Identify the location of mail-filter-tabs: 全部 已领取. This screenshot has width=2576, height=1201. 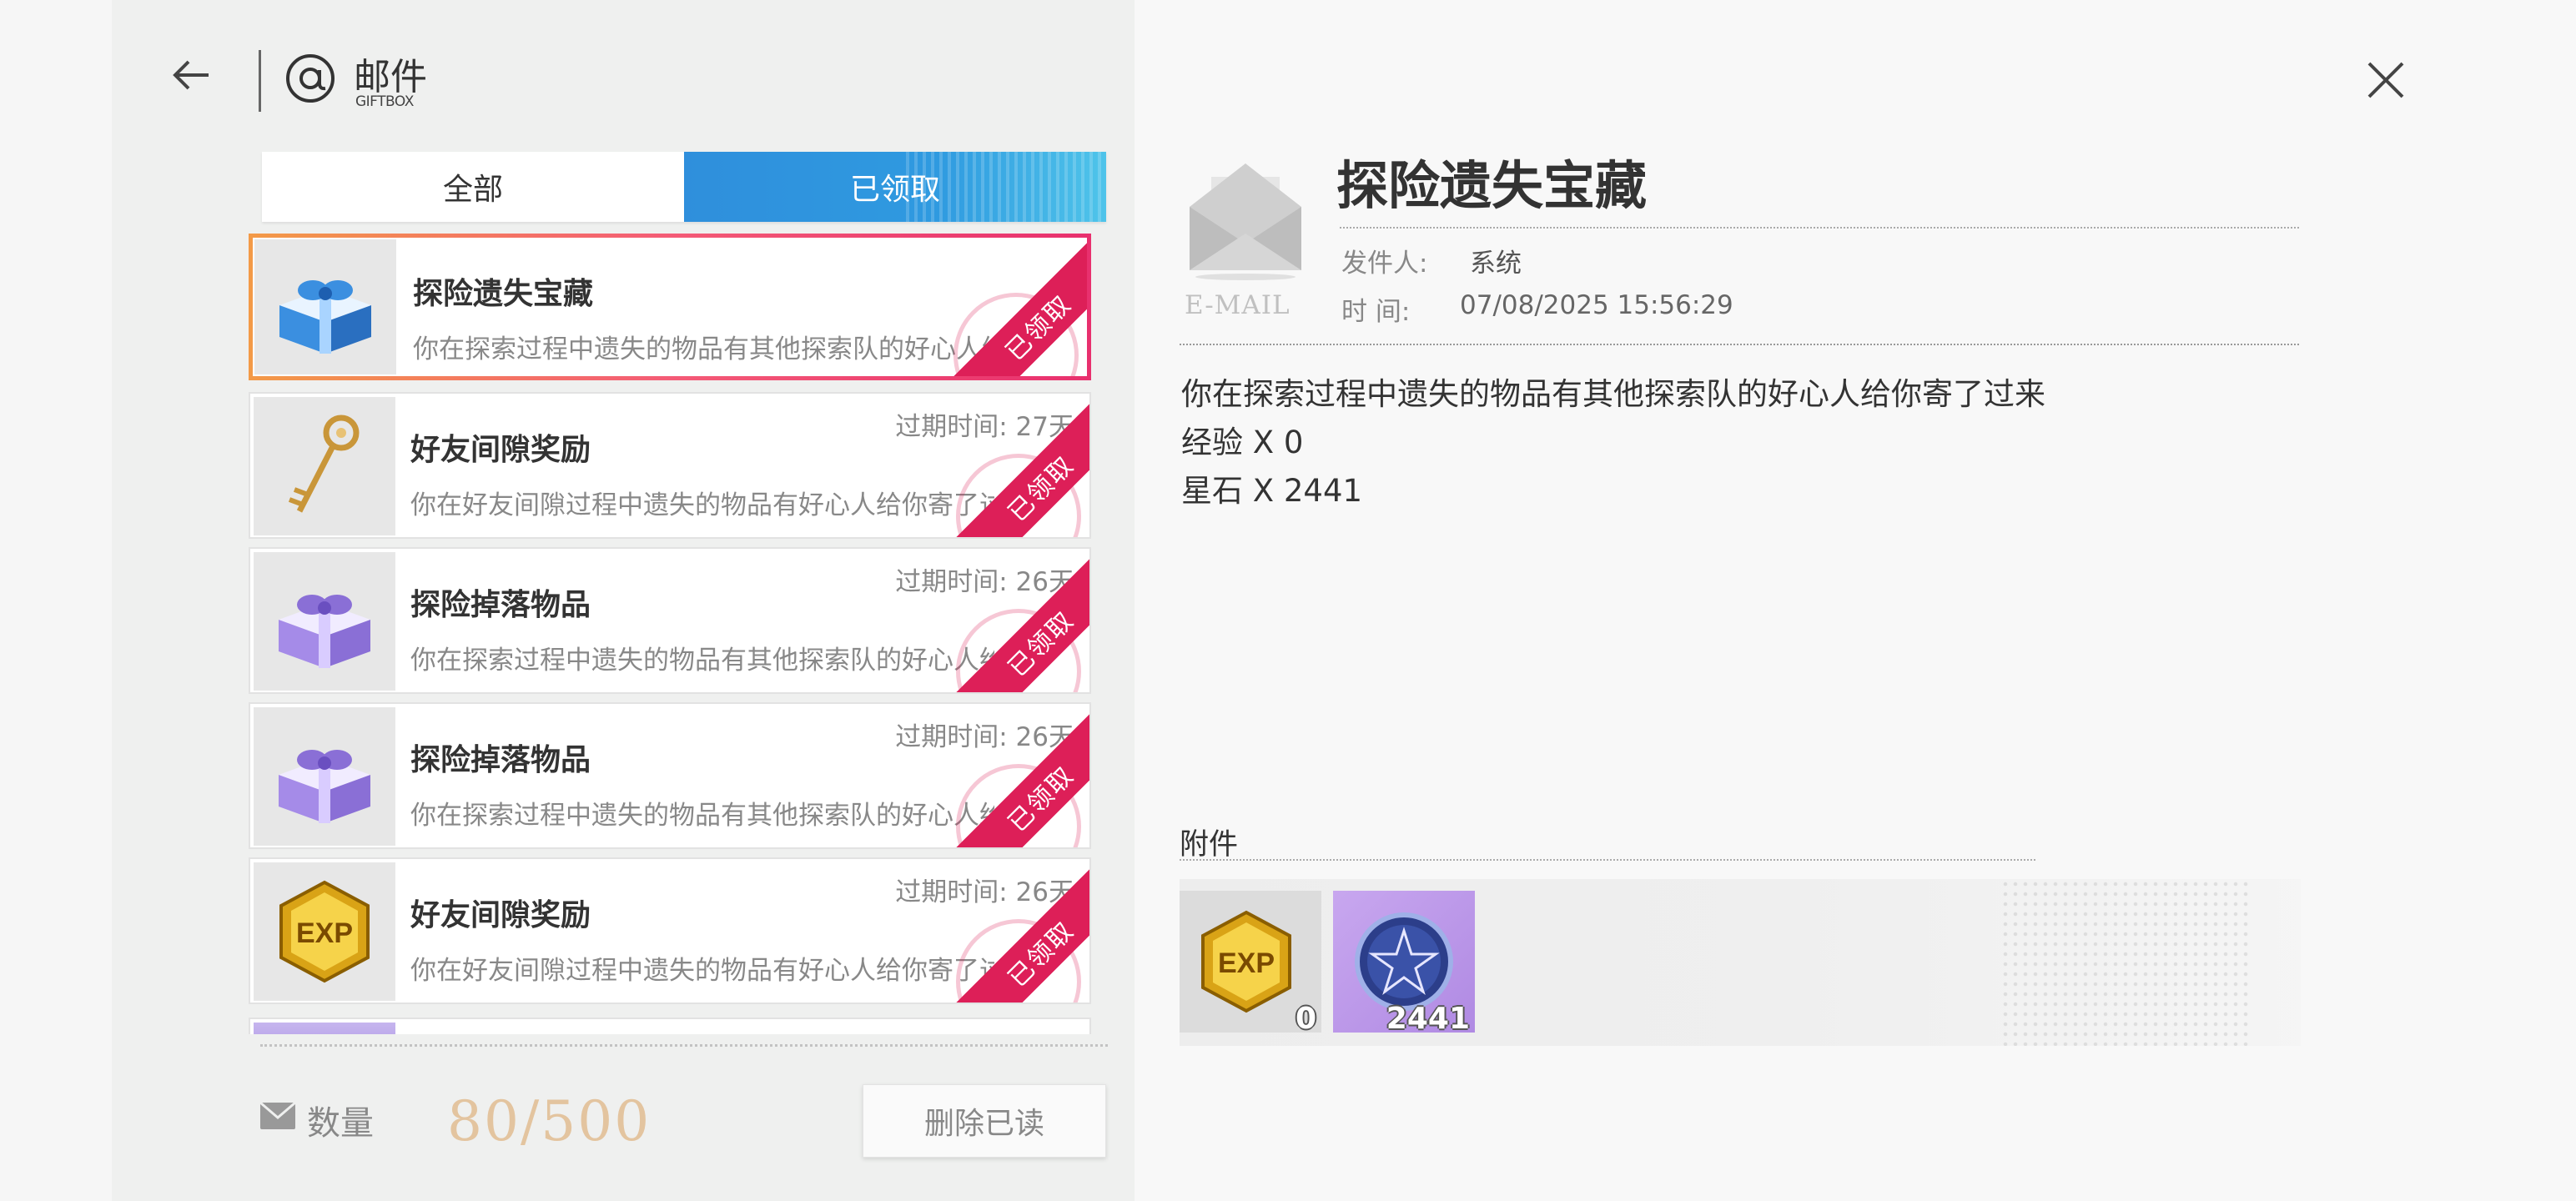
(684, 187).